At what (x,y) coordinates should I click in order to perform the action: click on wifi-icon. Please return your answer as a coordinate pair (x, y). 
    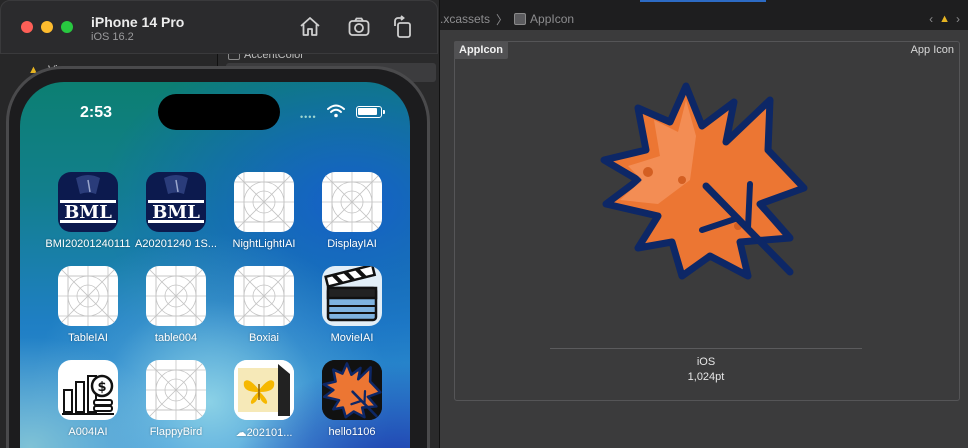
    Looking at the image, I should click on (336, 111).